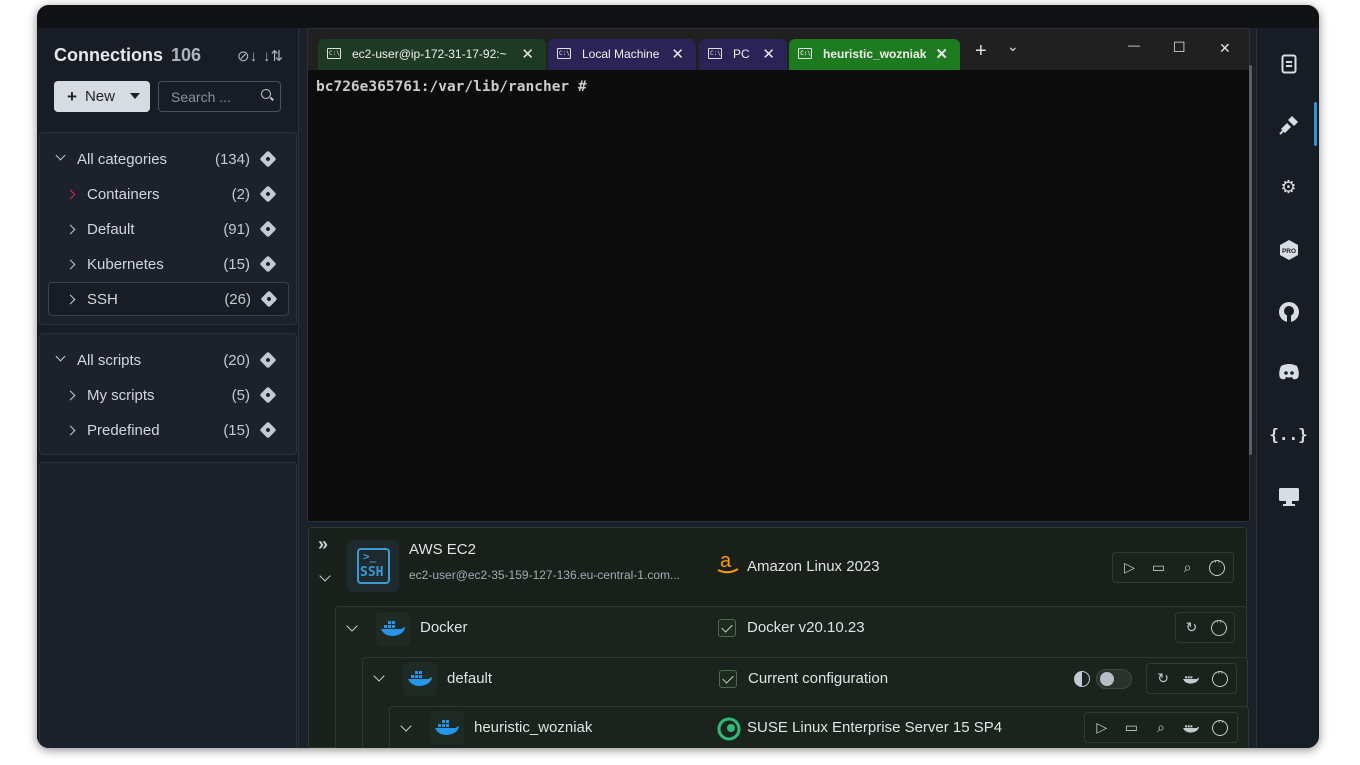 Image resolution: width=1360 pixels, height=765 pixels. I want to click on pro-icon: PRO, so click(1288, 252).